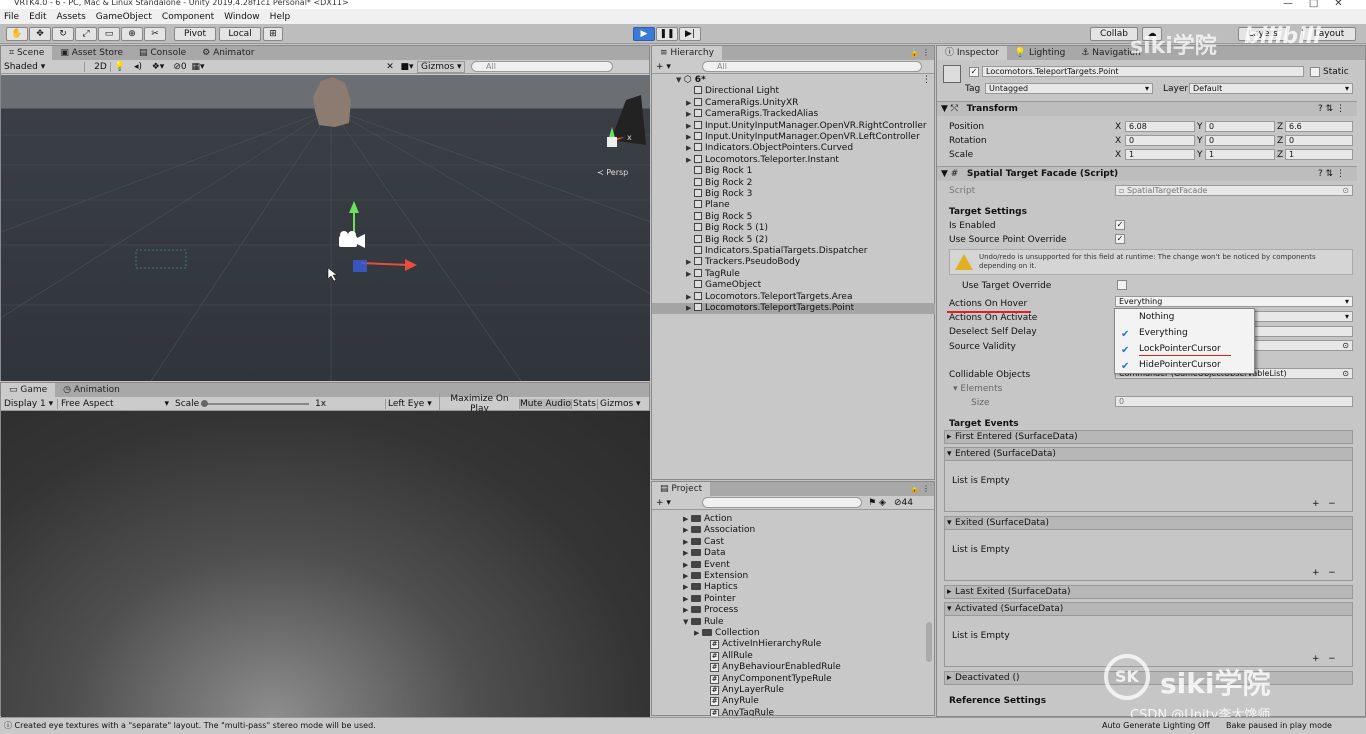 This screenshot has height=734, width=1366. Describe the element at coordinates (43, 66) in the screenshot. I see `shading-dropdown: Shaded ▾` at that location.